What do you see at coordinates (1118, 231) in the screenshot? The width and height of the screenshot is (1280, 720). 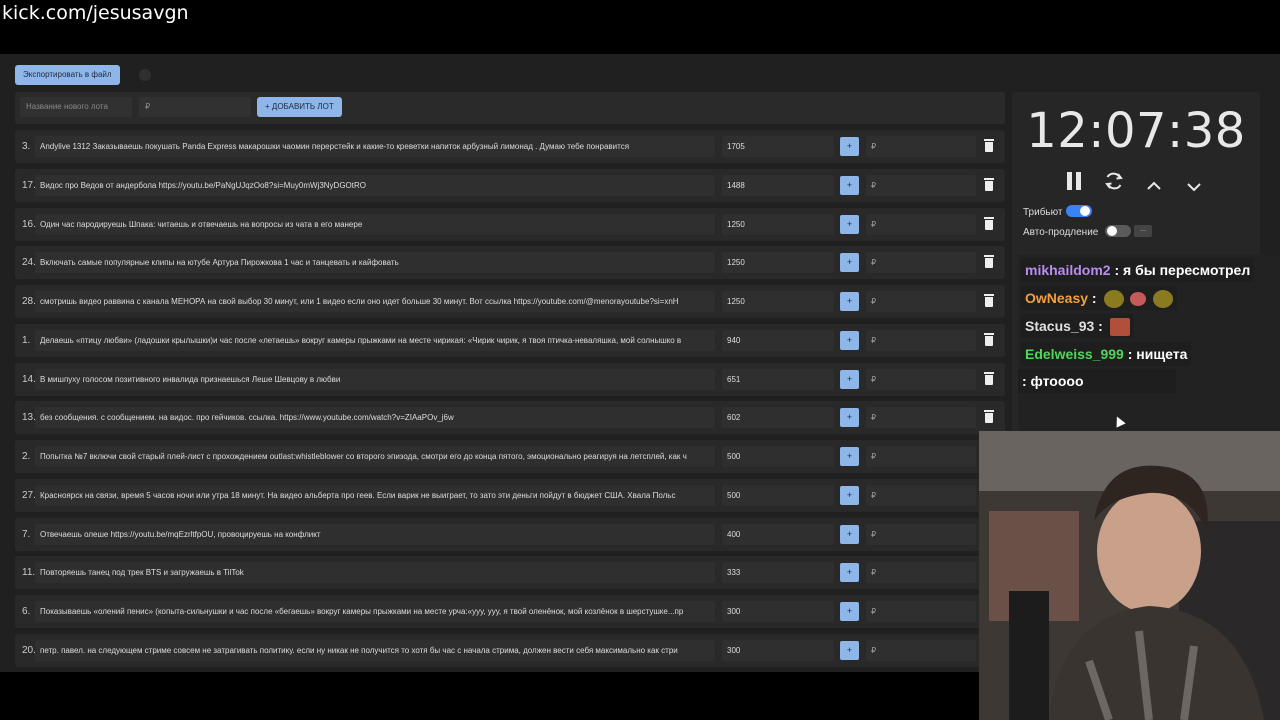 I see `auto-extend-toggle` at bounding box center [1118, 231].